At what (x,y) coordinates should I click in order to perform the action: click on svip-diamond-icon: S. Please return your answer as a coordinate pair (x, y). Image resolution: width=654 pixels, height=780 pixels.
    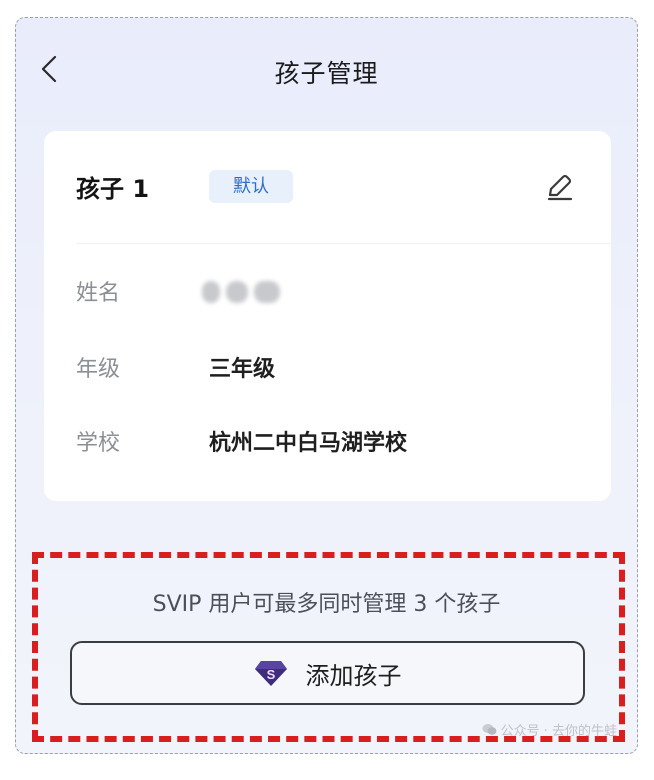
    Looking at the image, I should click on (270, 673).